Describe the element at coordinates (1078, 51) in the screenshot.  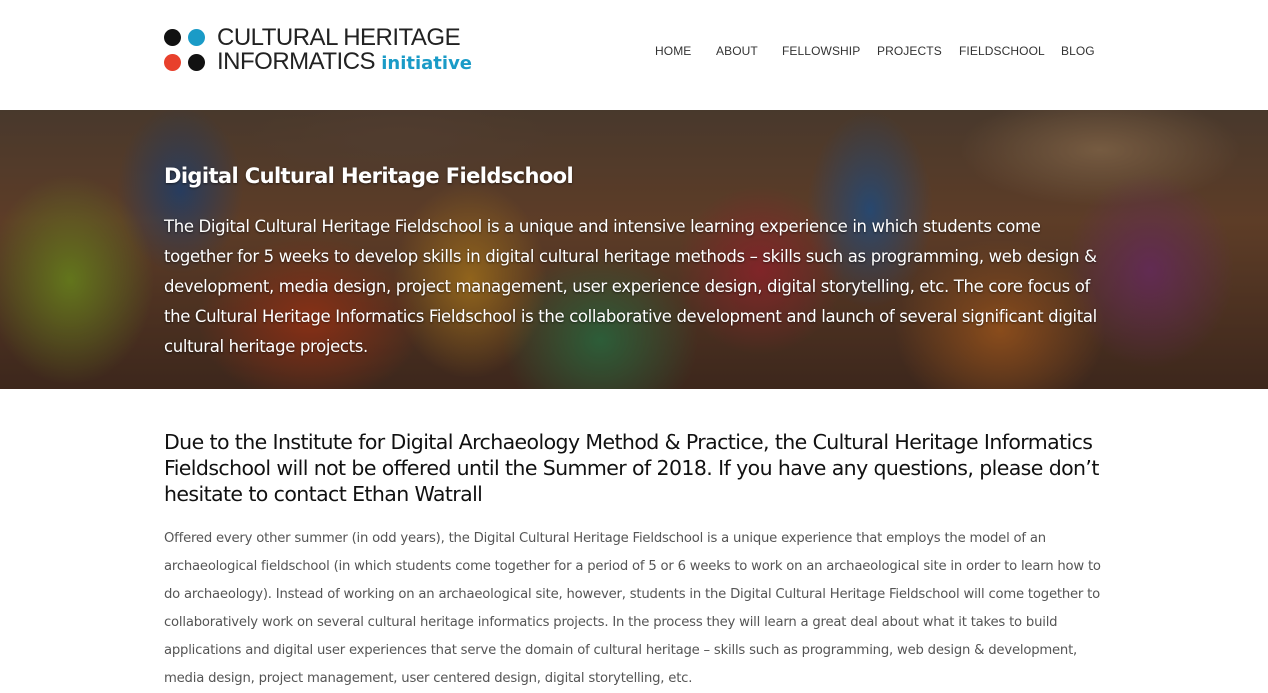
I see `nav-item-blog: BLOG` at that location.